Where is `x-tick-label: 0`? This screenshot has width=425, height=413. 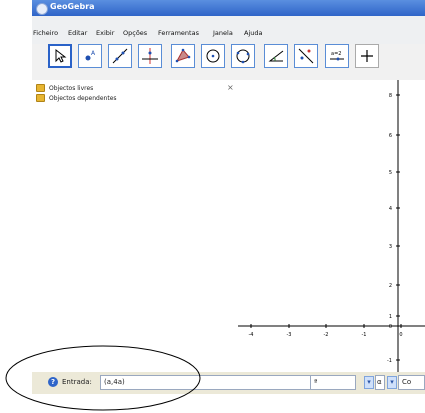
x-tick-label: 0 is located at coordinates (400, 335).